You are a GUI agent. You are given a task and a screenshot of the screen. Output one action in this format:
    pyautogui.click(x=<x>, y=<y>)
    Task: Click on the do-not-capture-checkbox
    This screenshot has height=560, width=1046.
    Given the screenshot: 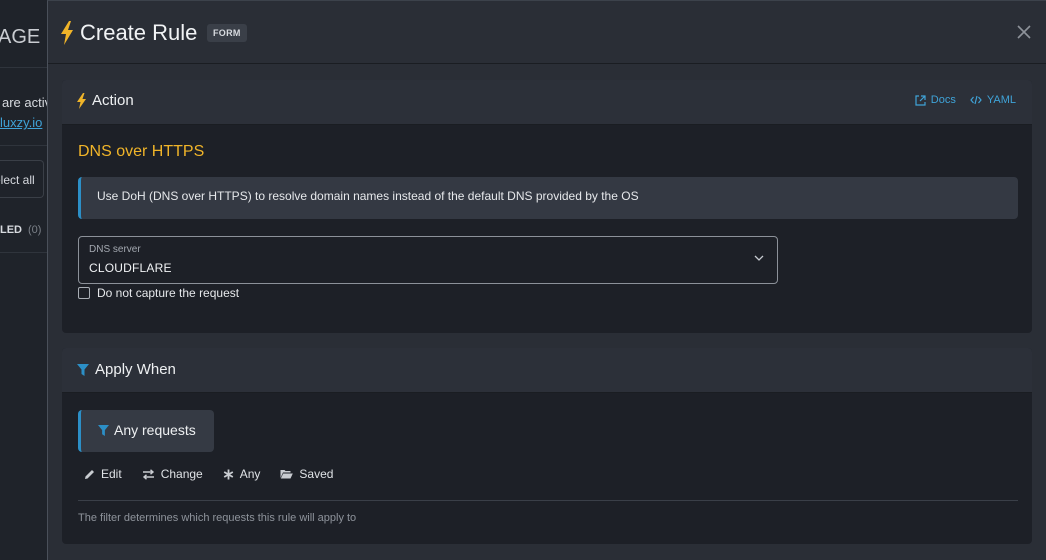 What is the action you would take?
    pyautogui.click(x=84, y=293)
    